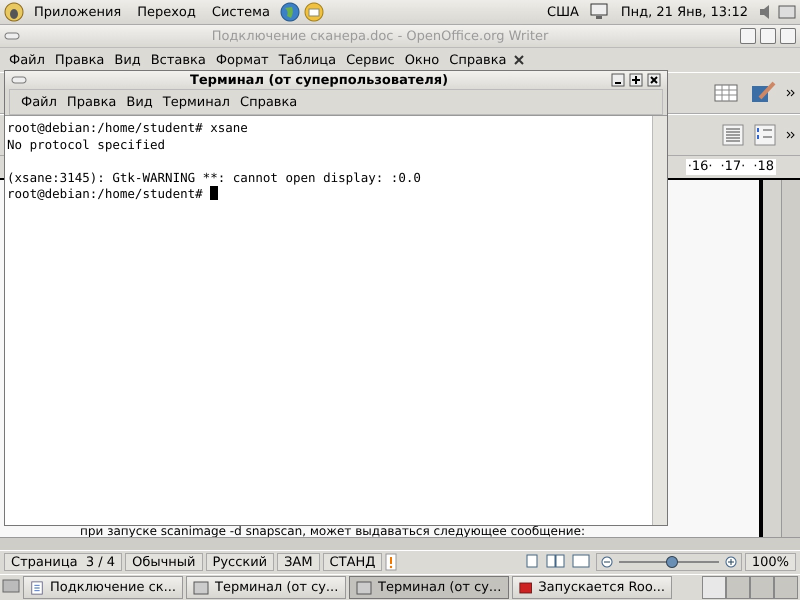 This screenshot has height=600, width=800. Describe the element at coordinates (127, 127) in the screenshot. I see `terminal-line: root@debian:/home/student# xsane` at that location.